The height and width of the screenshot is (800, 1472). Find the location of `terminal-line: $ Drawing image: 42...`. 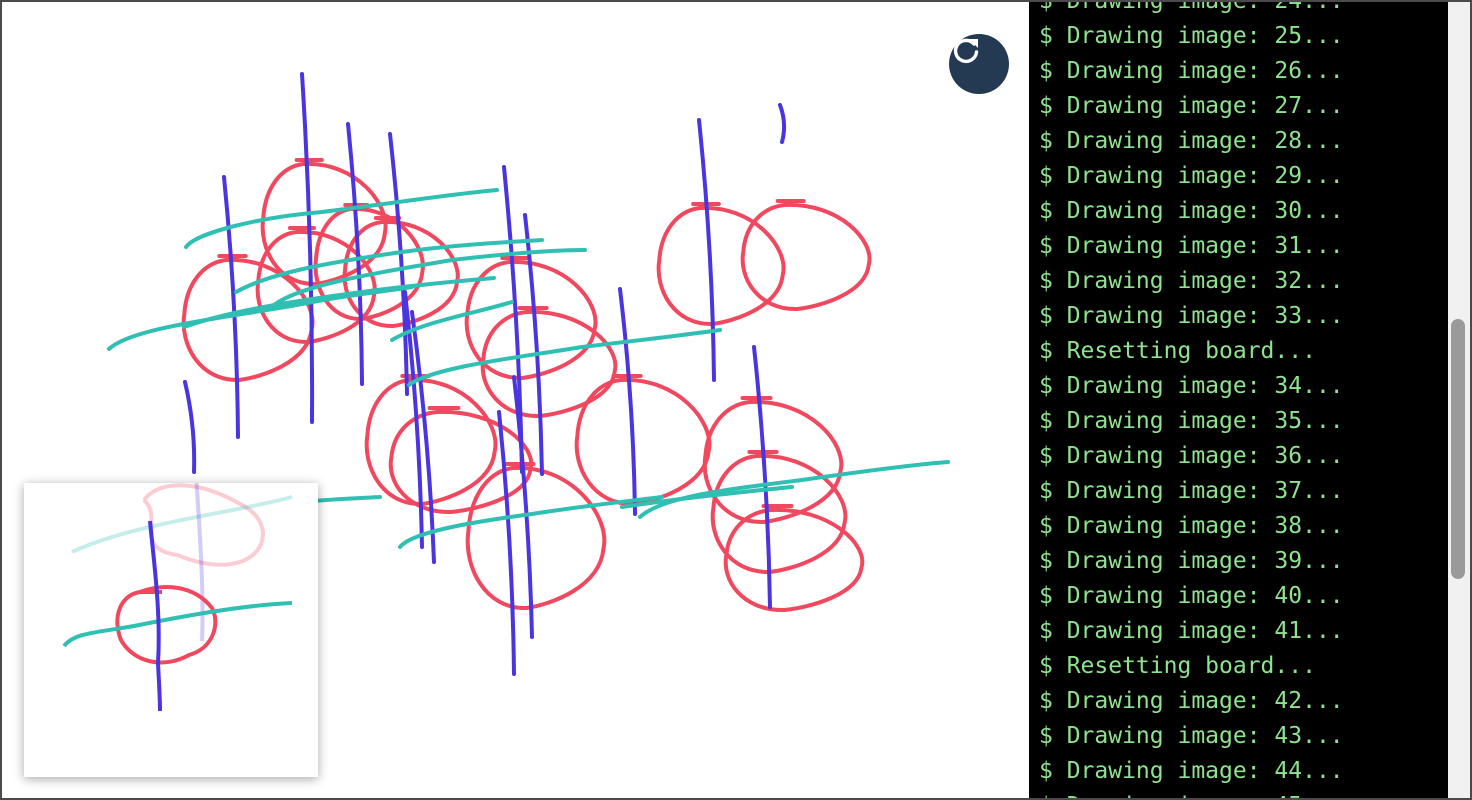

terminal-line: $ Drawing image: 42... is located at coordinates (1191, 701).